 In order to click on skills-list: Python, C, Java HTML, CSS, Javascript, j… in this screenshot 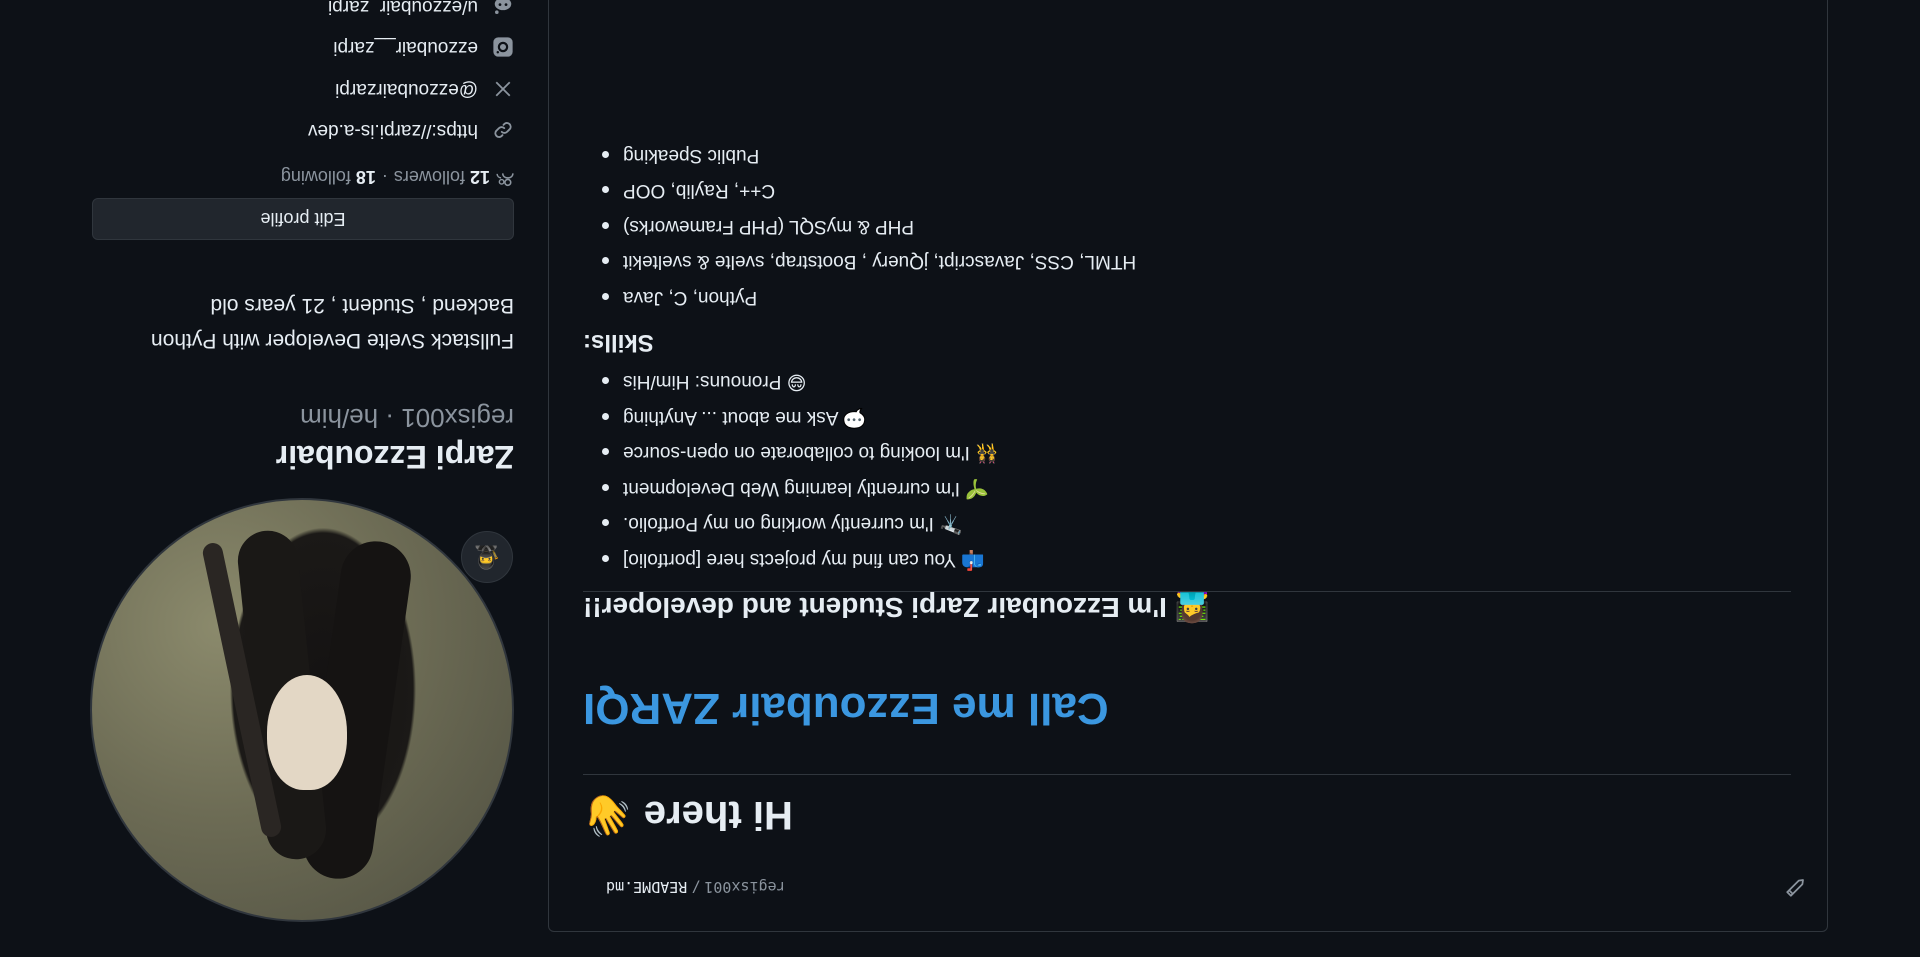, I will do `click(1187, 227)`.